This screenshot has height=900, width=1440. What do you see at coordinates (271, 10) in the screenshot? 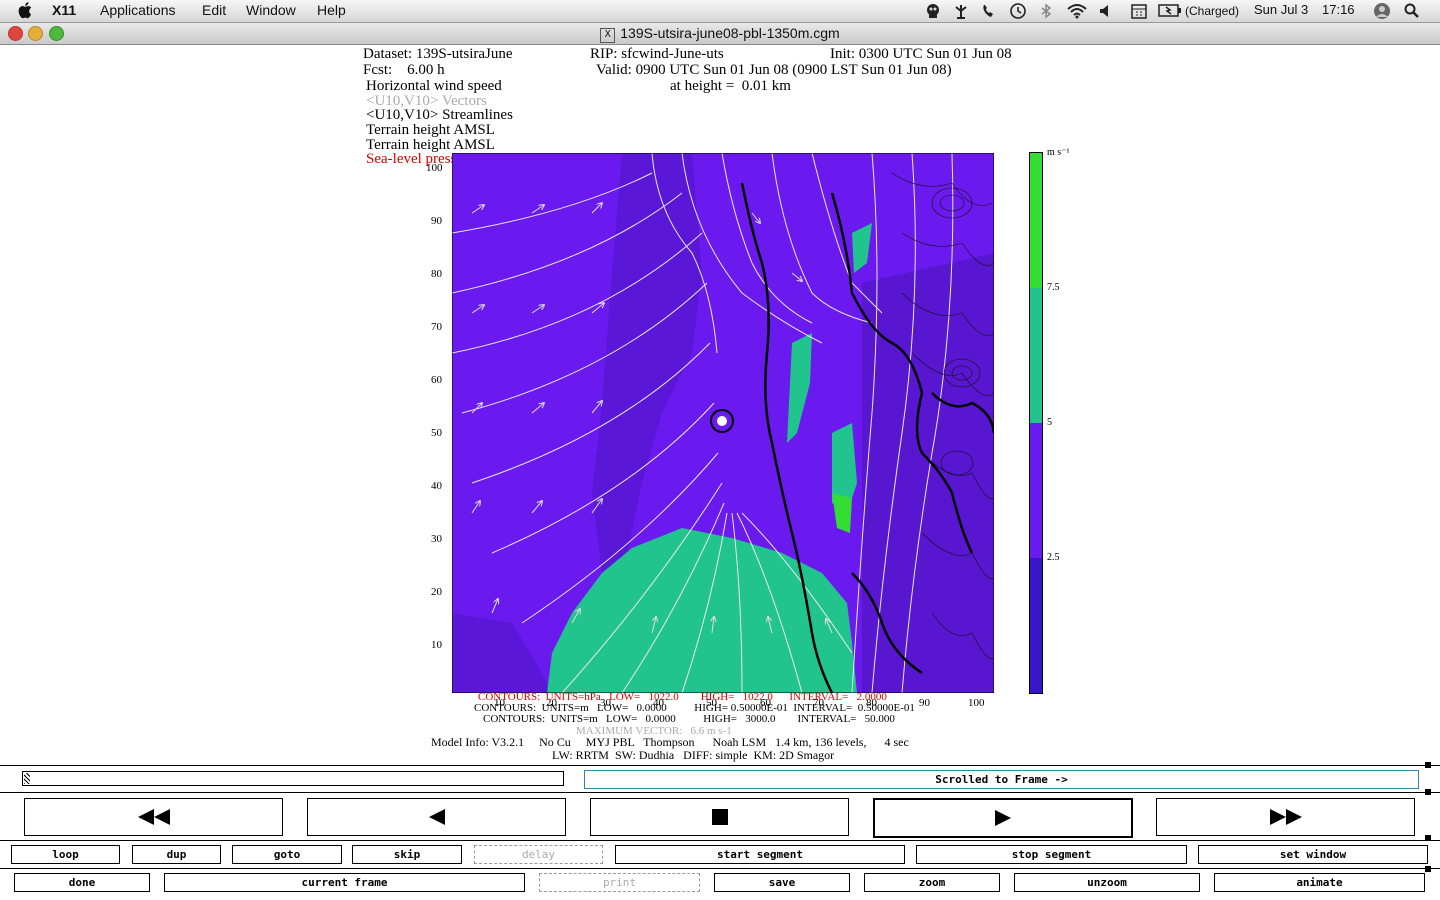
I see `menu-window: Window` at bounding box center [271, 10].